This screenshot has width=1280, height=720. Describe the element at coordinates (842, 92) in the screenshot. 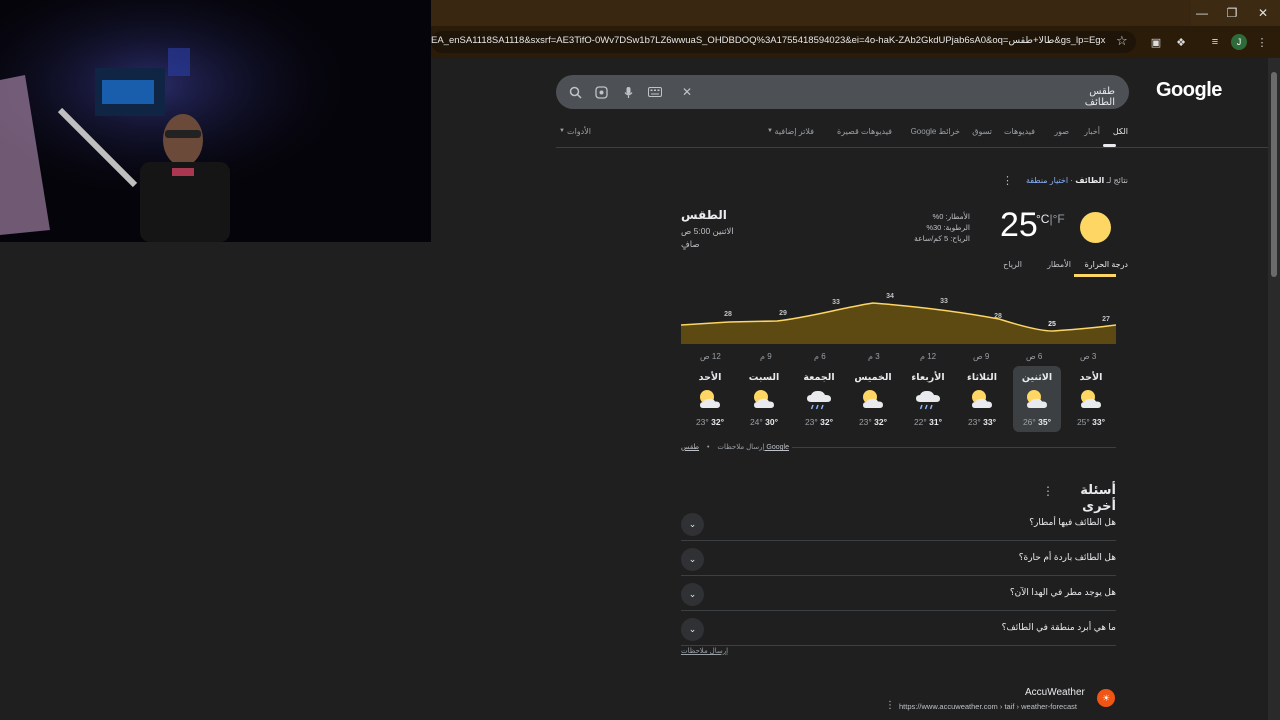

I see `search-box` at that location.